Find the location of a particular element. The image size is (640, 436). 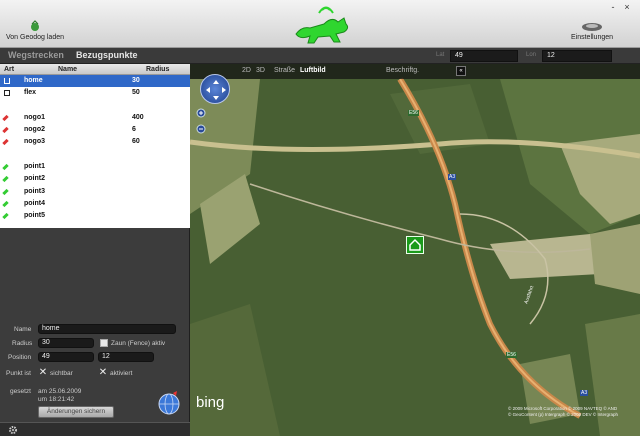

geodog-load-icon is located at coordinates (35, 25).